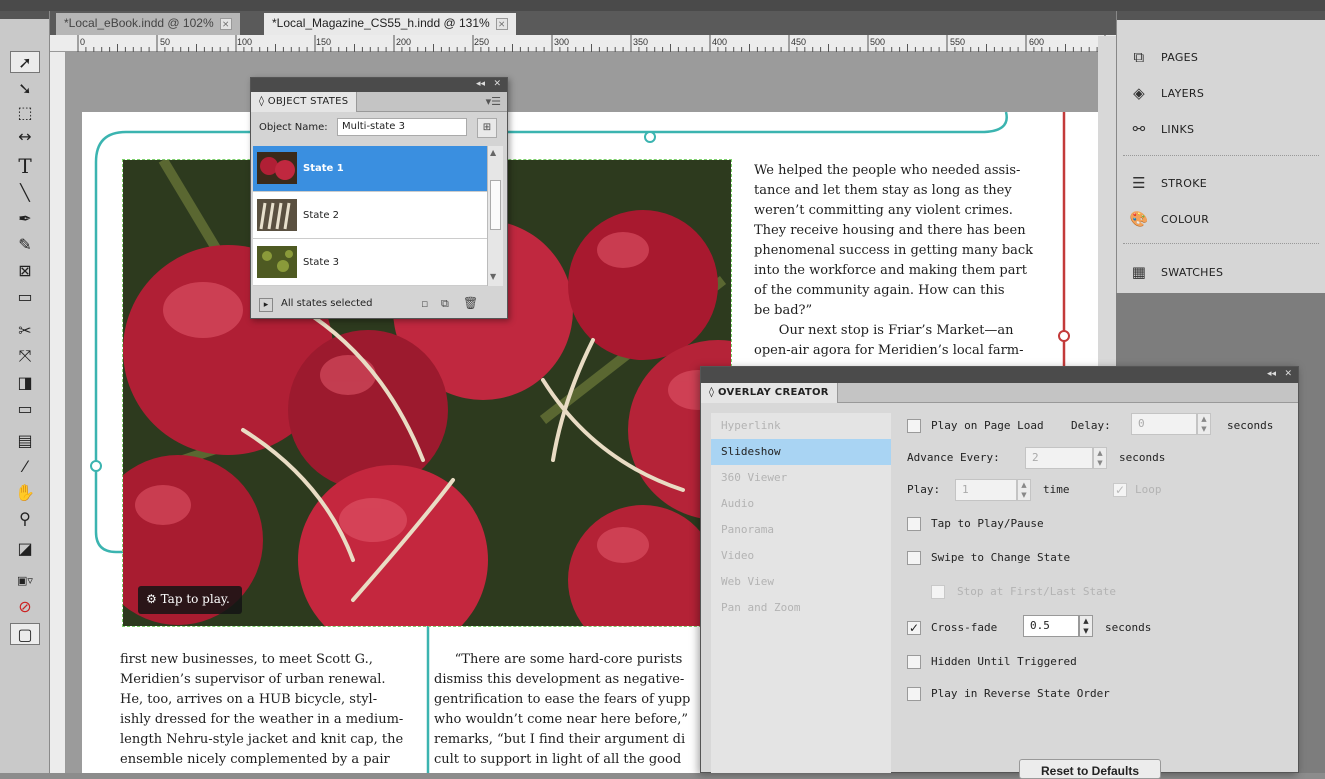 Image resolution: width=1325 pixels, height=779 pixels. What do you see at coordinates (1221, 15) in the screenshot?
I see `panel-dock-header` at bounding box center [1221, 15].